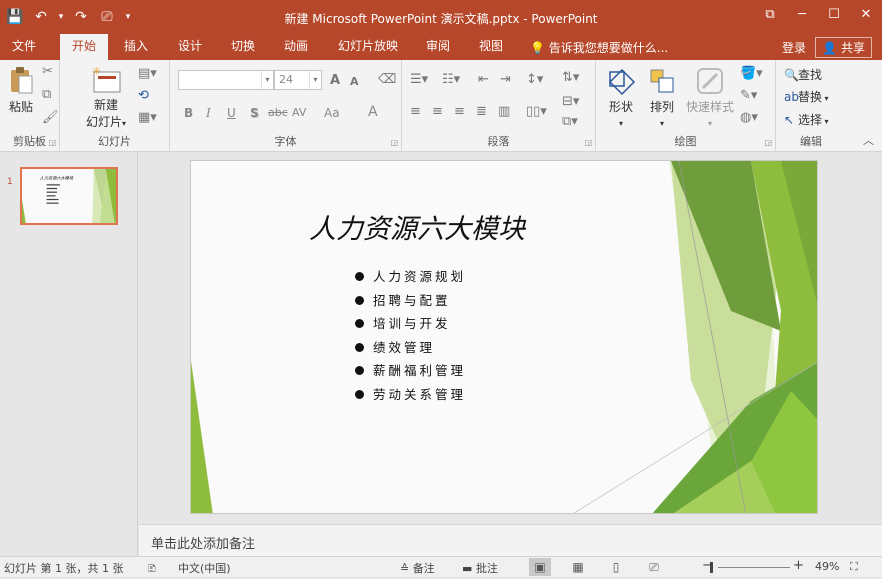  What do you see at coordinates (296, 47) in the screenshot?
I see `tab-animations: 动画` at bounding box center [296, 47].